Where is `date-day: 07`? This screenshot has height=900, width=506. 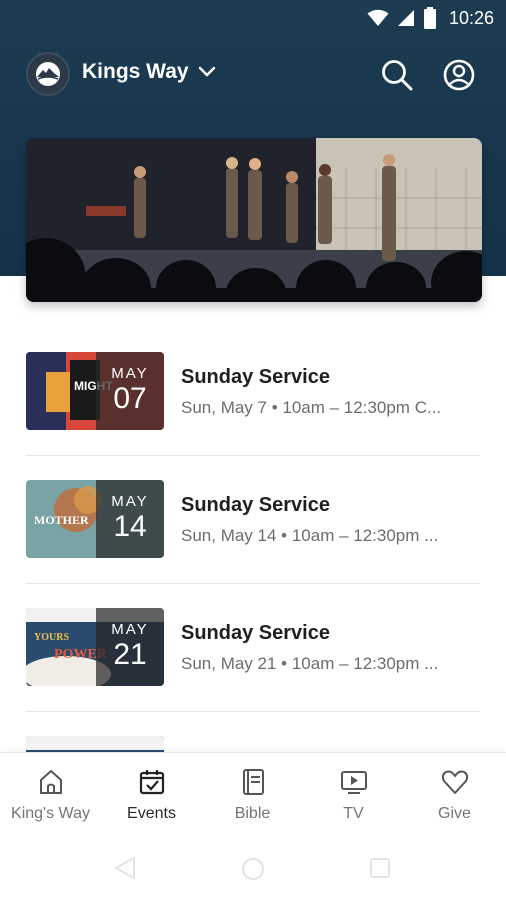 date-day: 07 is located at coordinates (130, 398).